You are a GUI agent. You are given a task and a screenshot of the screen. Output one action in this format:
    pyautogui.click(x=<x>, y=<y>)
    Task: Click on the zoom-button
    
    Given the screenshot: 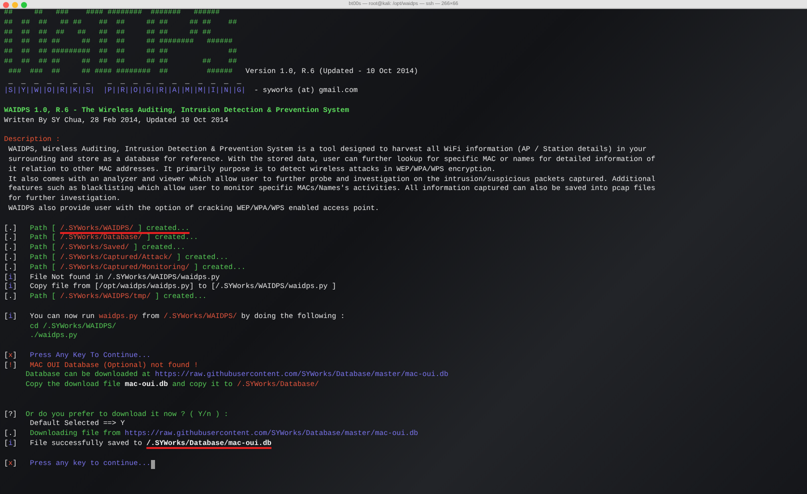 What is the action you would take?
    pyautogui.click(x=24, y=5)
    